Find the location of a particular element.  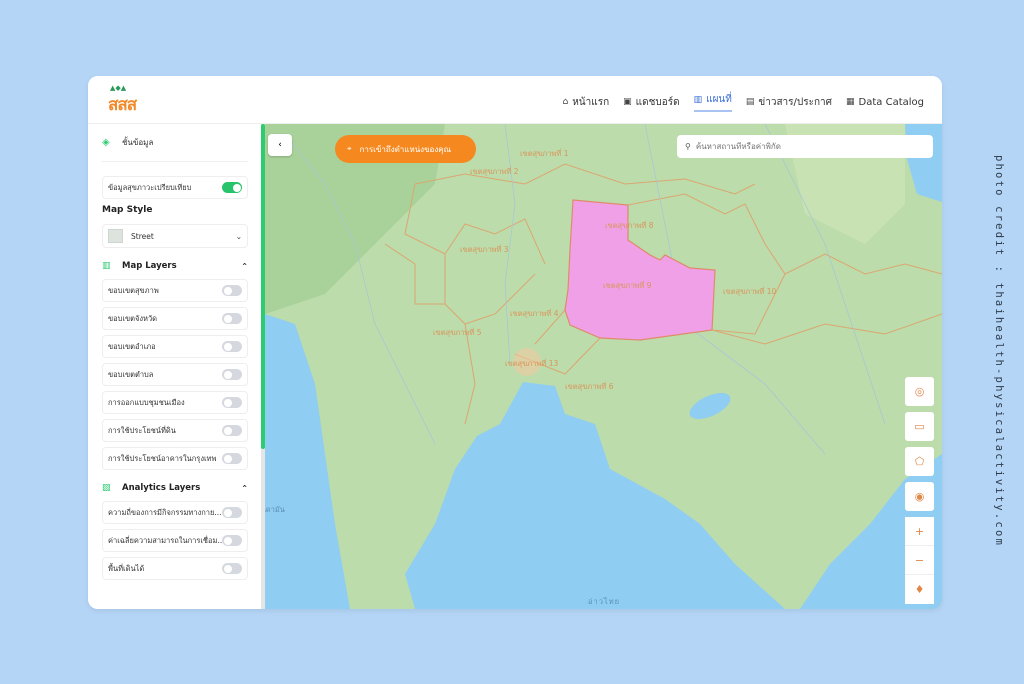

polygon-button: ⬠ is located at coordinates (919, 461).